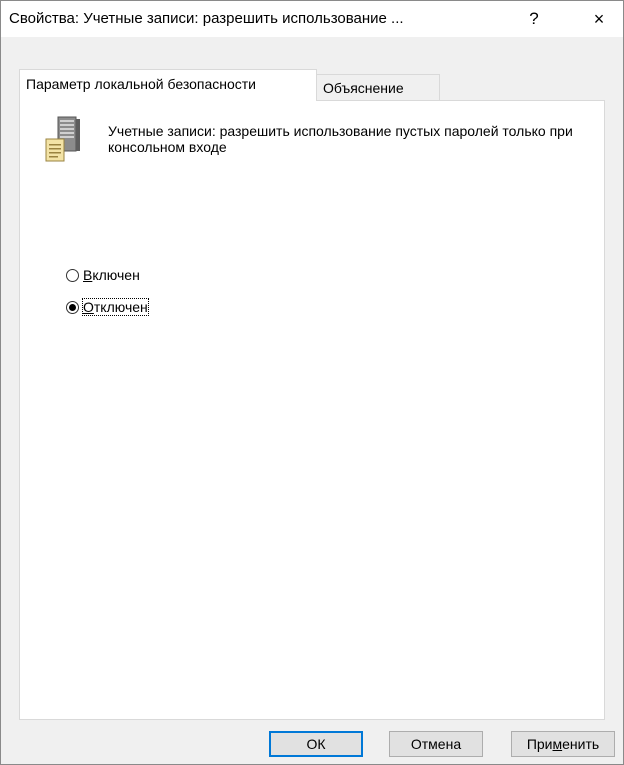 Image resolution: width=624 pixels, height=765 pixels. I want to click on tab-local-security-setting: Параметр локальной безопасности, so click(168, 85).